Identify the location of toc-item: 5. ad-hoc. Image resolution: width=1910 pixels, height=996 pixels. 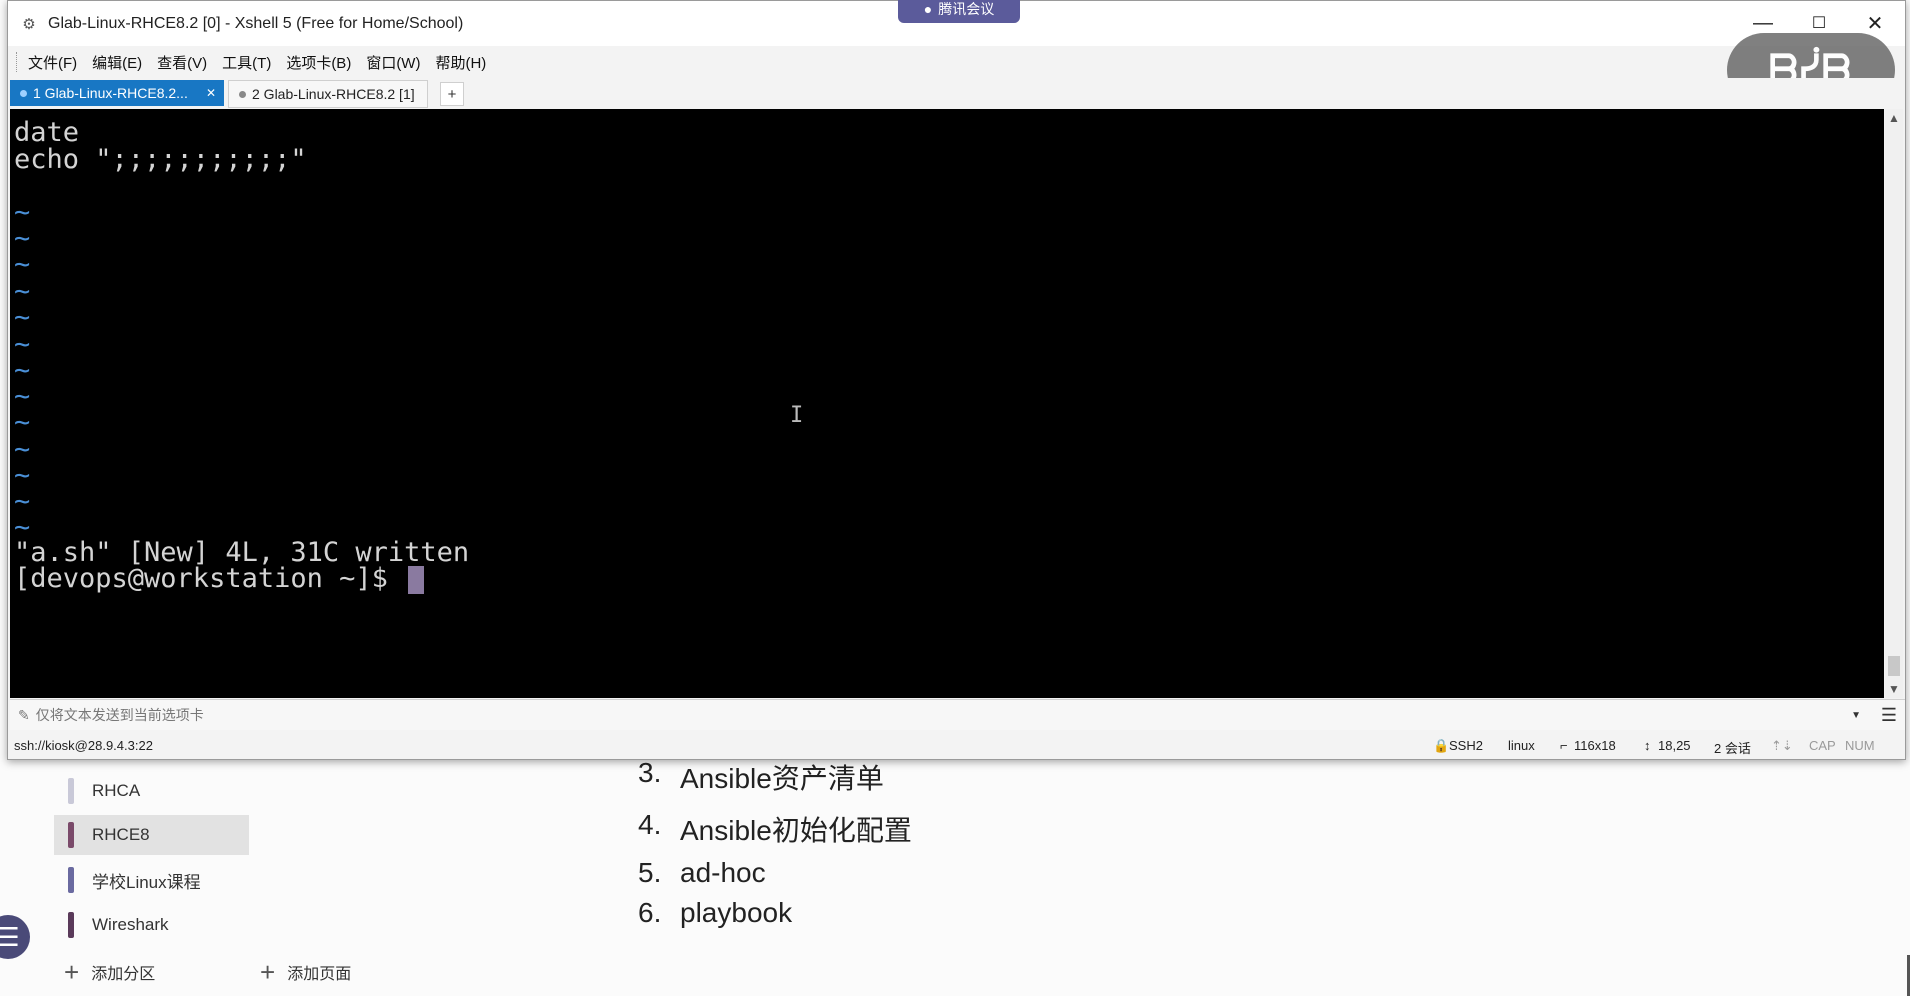
(702, 873).